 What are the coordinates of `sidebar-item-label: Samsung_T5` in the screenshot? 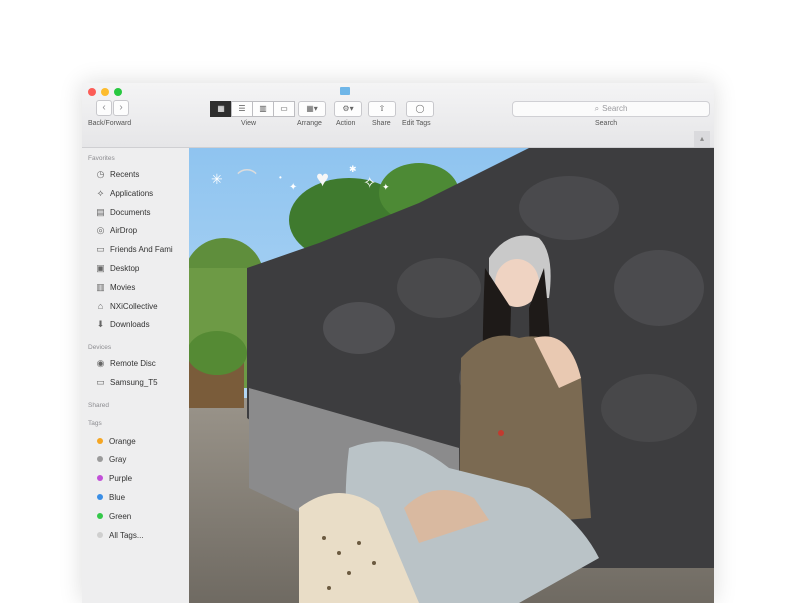 It's located at (134, 382).